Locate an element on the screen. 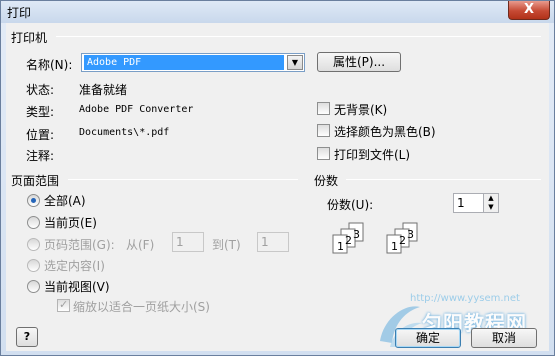 The width and height of the screenshot is (555, 356). collate-left-page-3: 3 is located at coordinates (356, 234).